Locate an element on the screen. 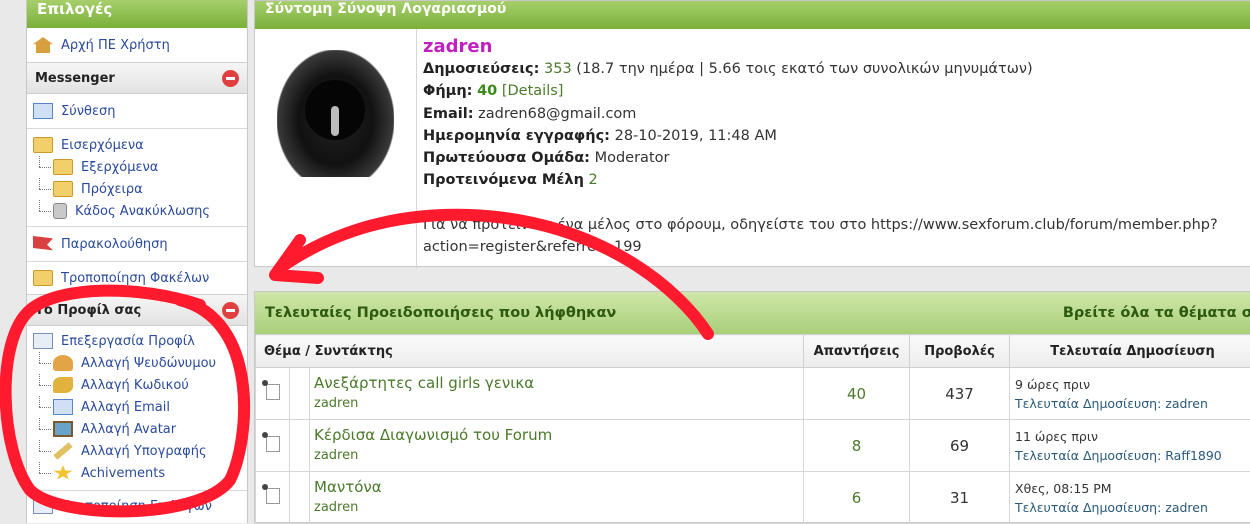 The width and height of the screenshot is (1250, 524). sidebar-item-edit-folders: Τροποποίηση Φακέλων is located at coordinates (137, 278).